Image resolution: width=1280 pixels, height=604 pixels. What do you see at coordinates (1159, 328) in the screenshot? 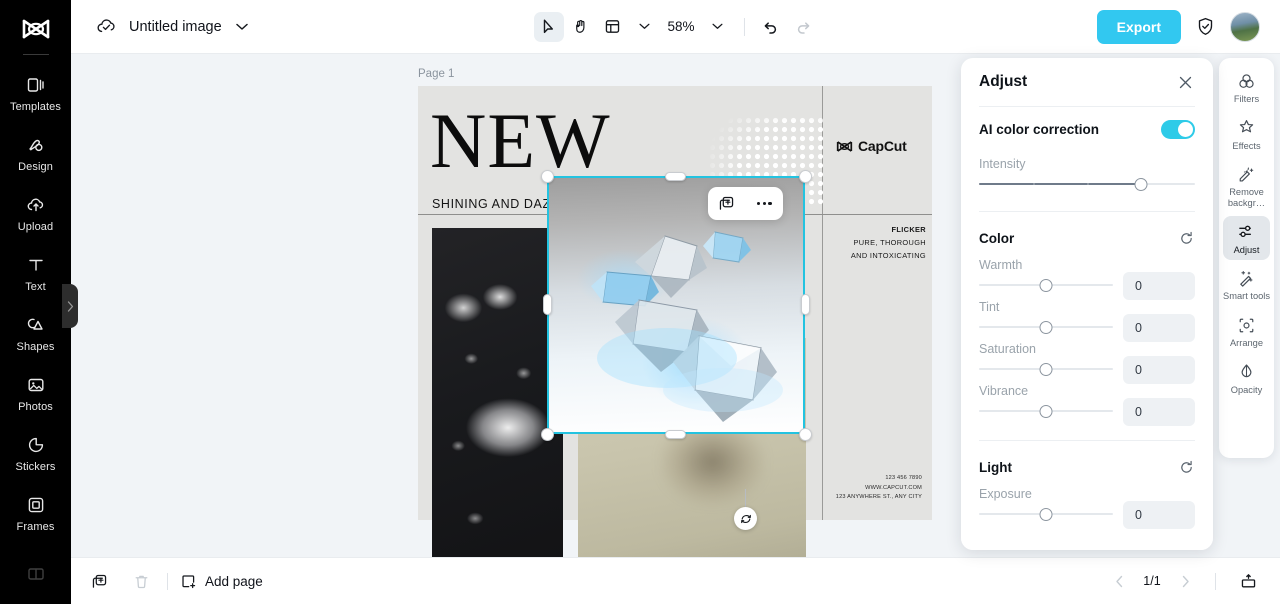
I see `tint-value-input: 0` at bounding box center [1159, 328].